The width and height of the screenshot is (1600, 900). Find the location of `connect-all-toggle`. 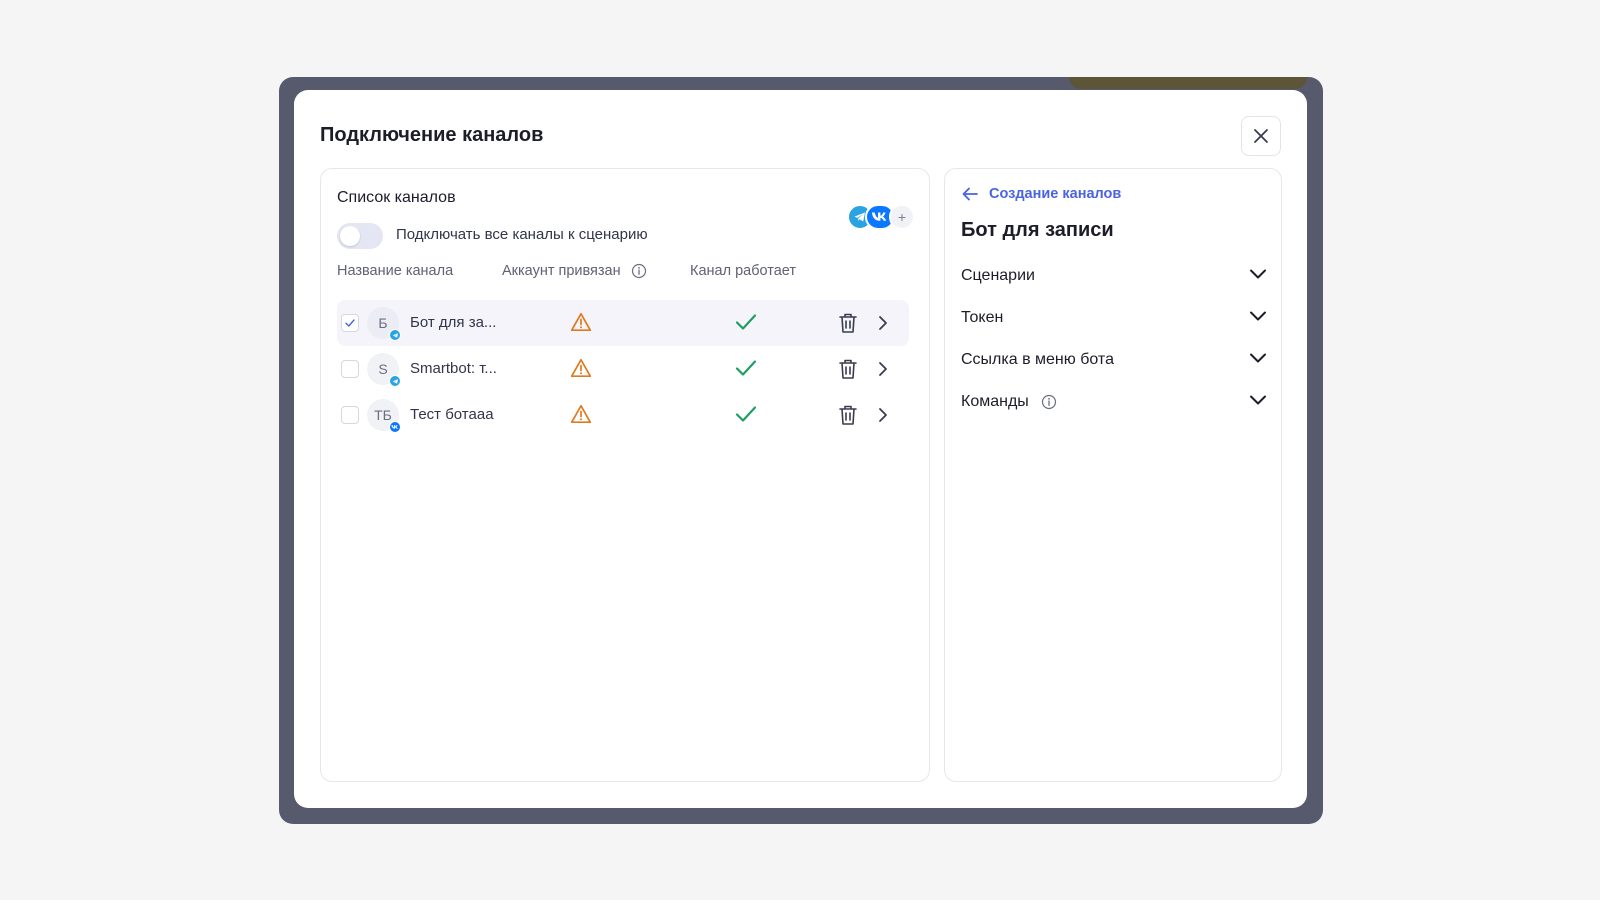

connect-all-toggle is located at coordinates (360, 236).